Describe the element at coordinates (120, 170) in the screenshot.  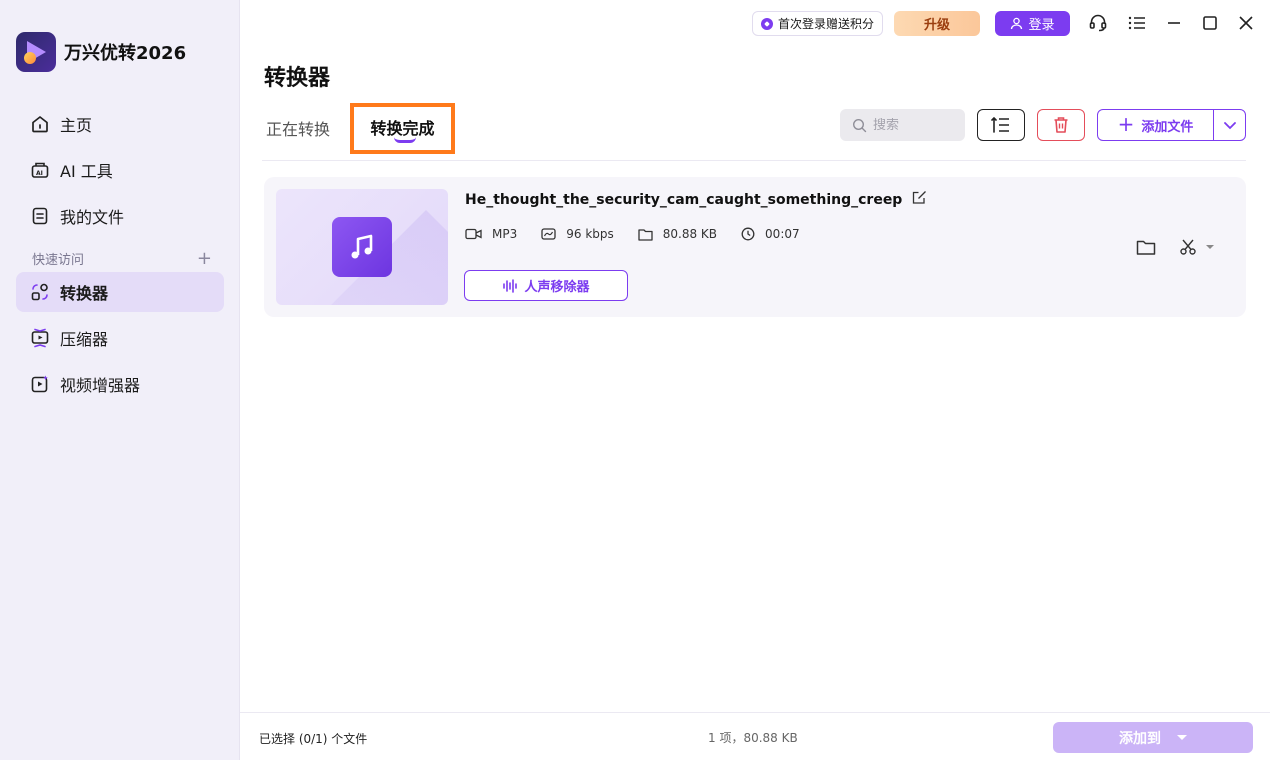
I see `sidebar-item-ai-tools: AI AI 工具` at that location.